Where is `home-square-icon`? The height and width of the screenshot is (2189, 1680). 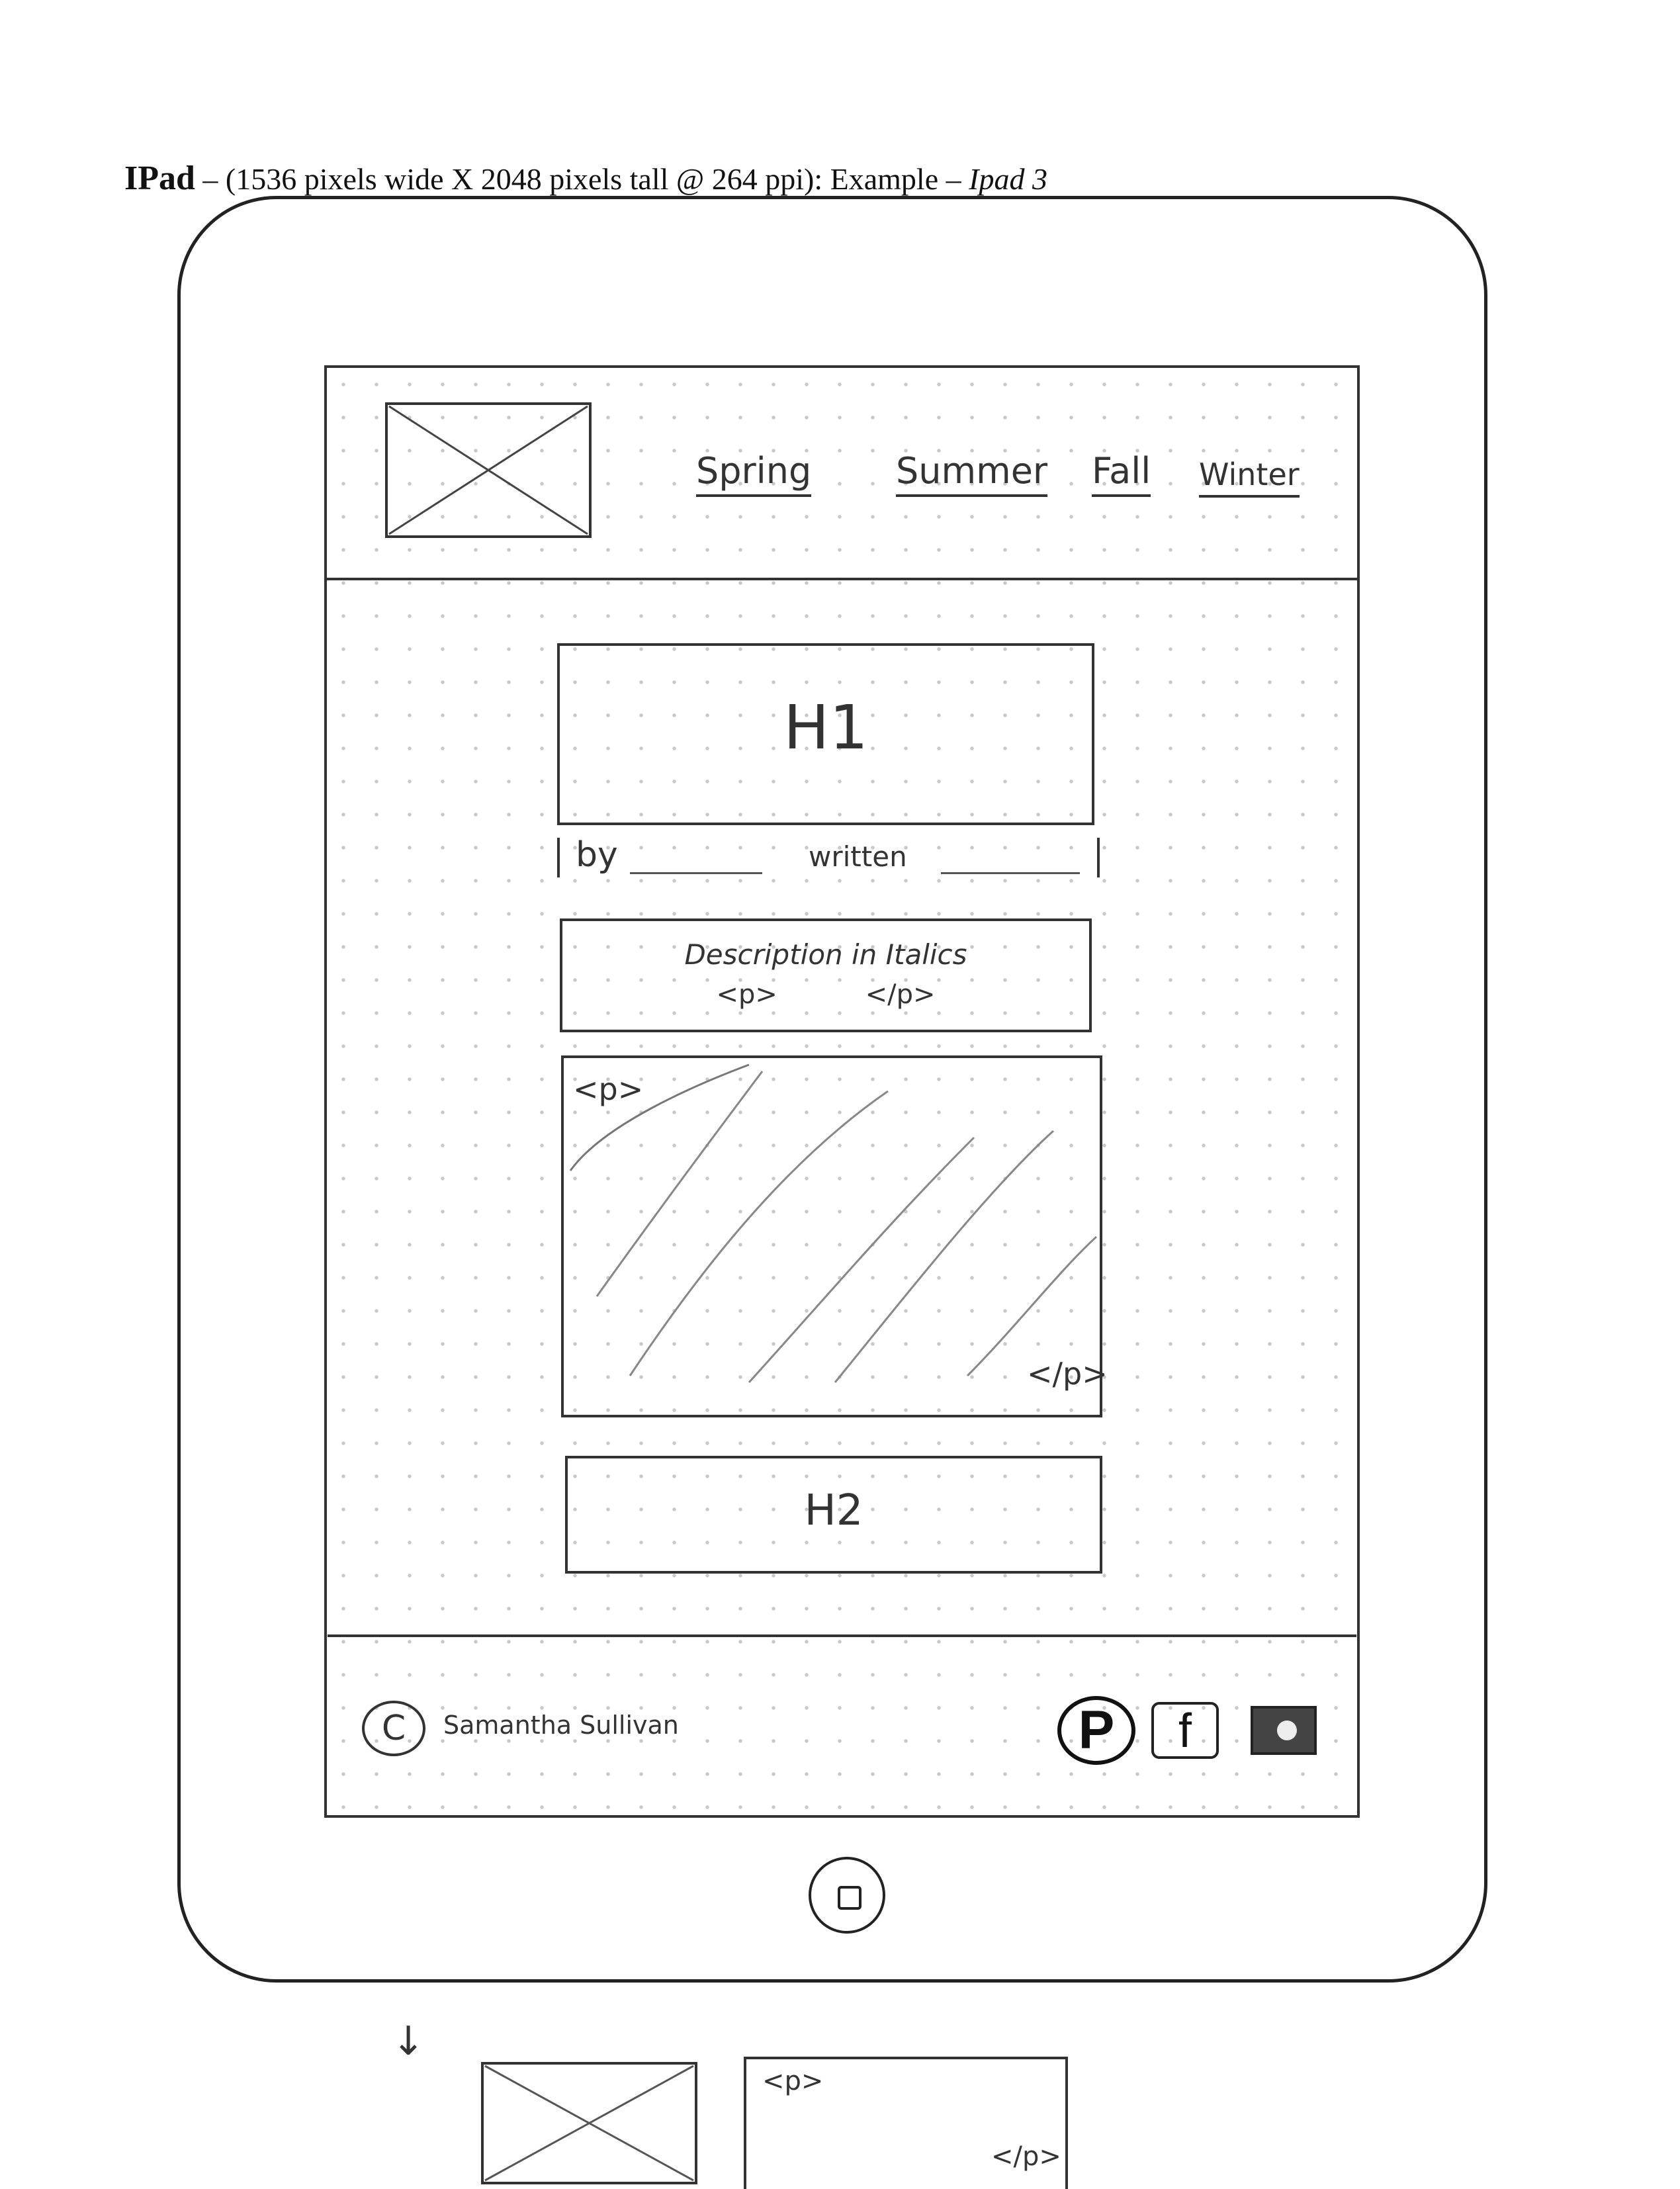 home-square-icon is located at coordinates (850, 1898).